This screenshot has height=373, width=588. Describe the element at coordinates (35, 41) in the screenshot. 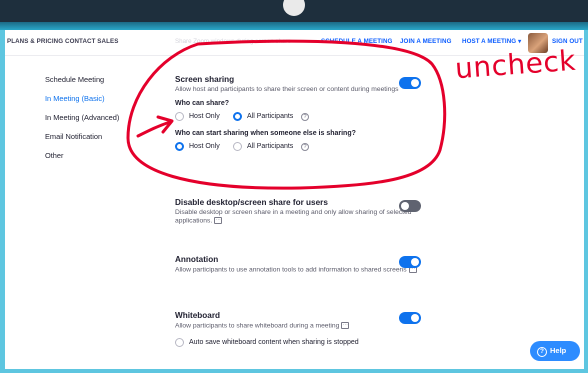

I see `nav-plans-pricing: PLANS & PRICING` at that location.